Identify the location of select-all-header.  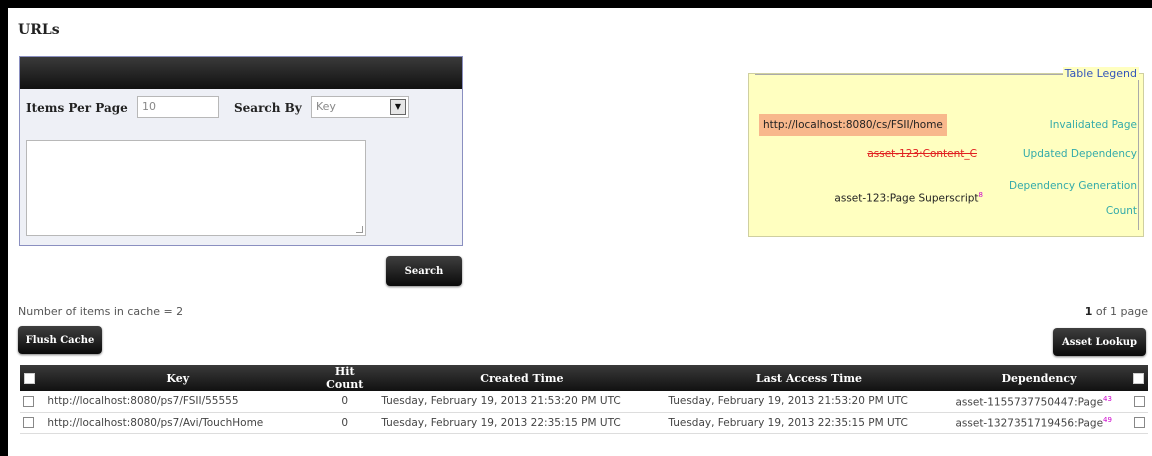
(32, 378).